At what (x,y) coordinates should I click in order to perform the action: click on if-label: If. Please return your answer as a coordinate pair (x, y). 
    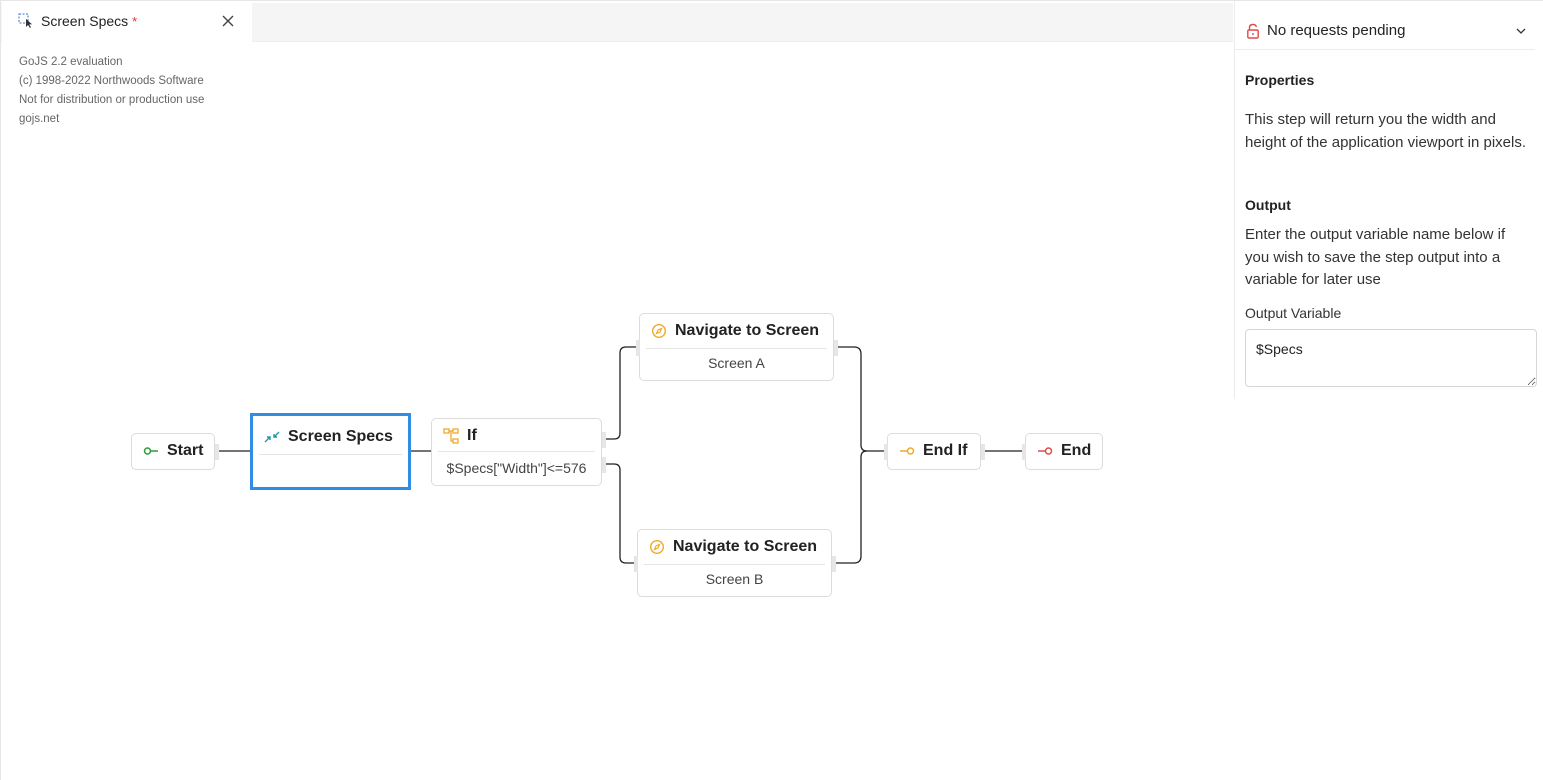
    Looking at the image, I should click on (472, 435).